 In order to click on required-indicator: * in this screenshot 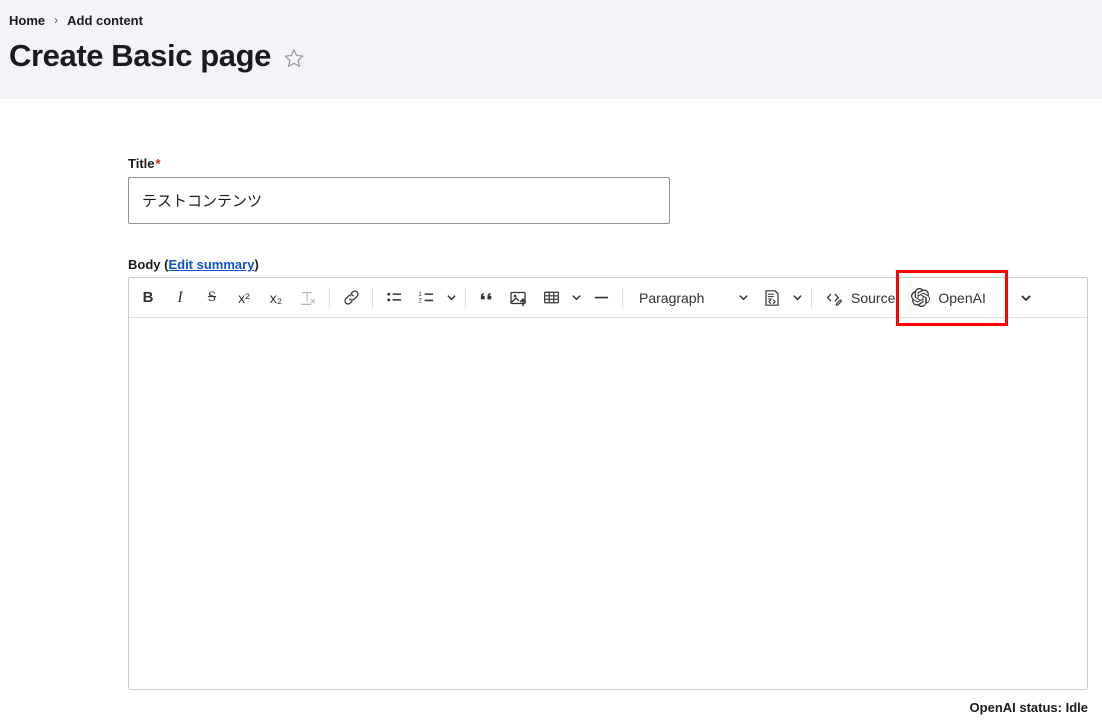, I will do `click(158, 163)`.